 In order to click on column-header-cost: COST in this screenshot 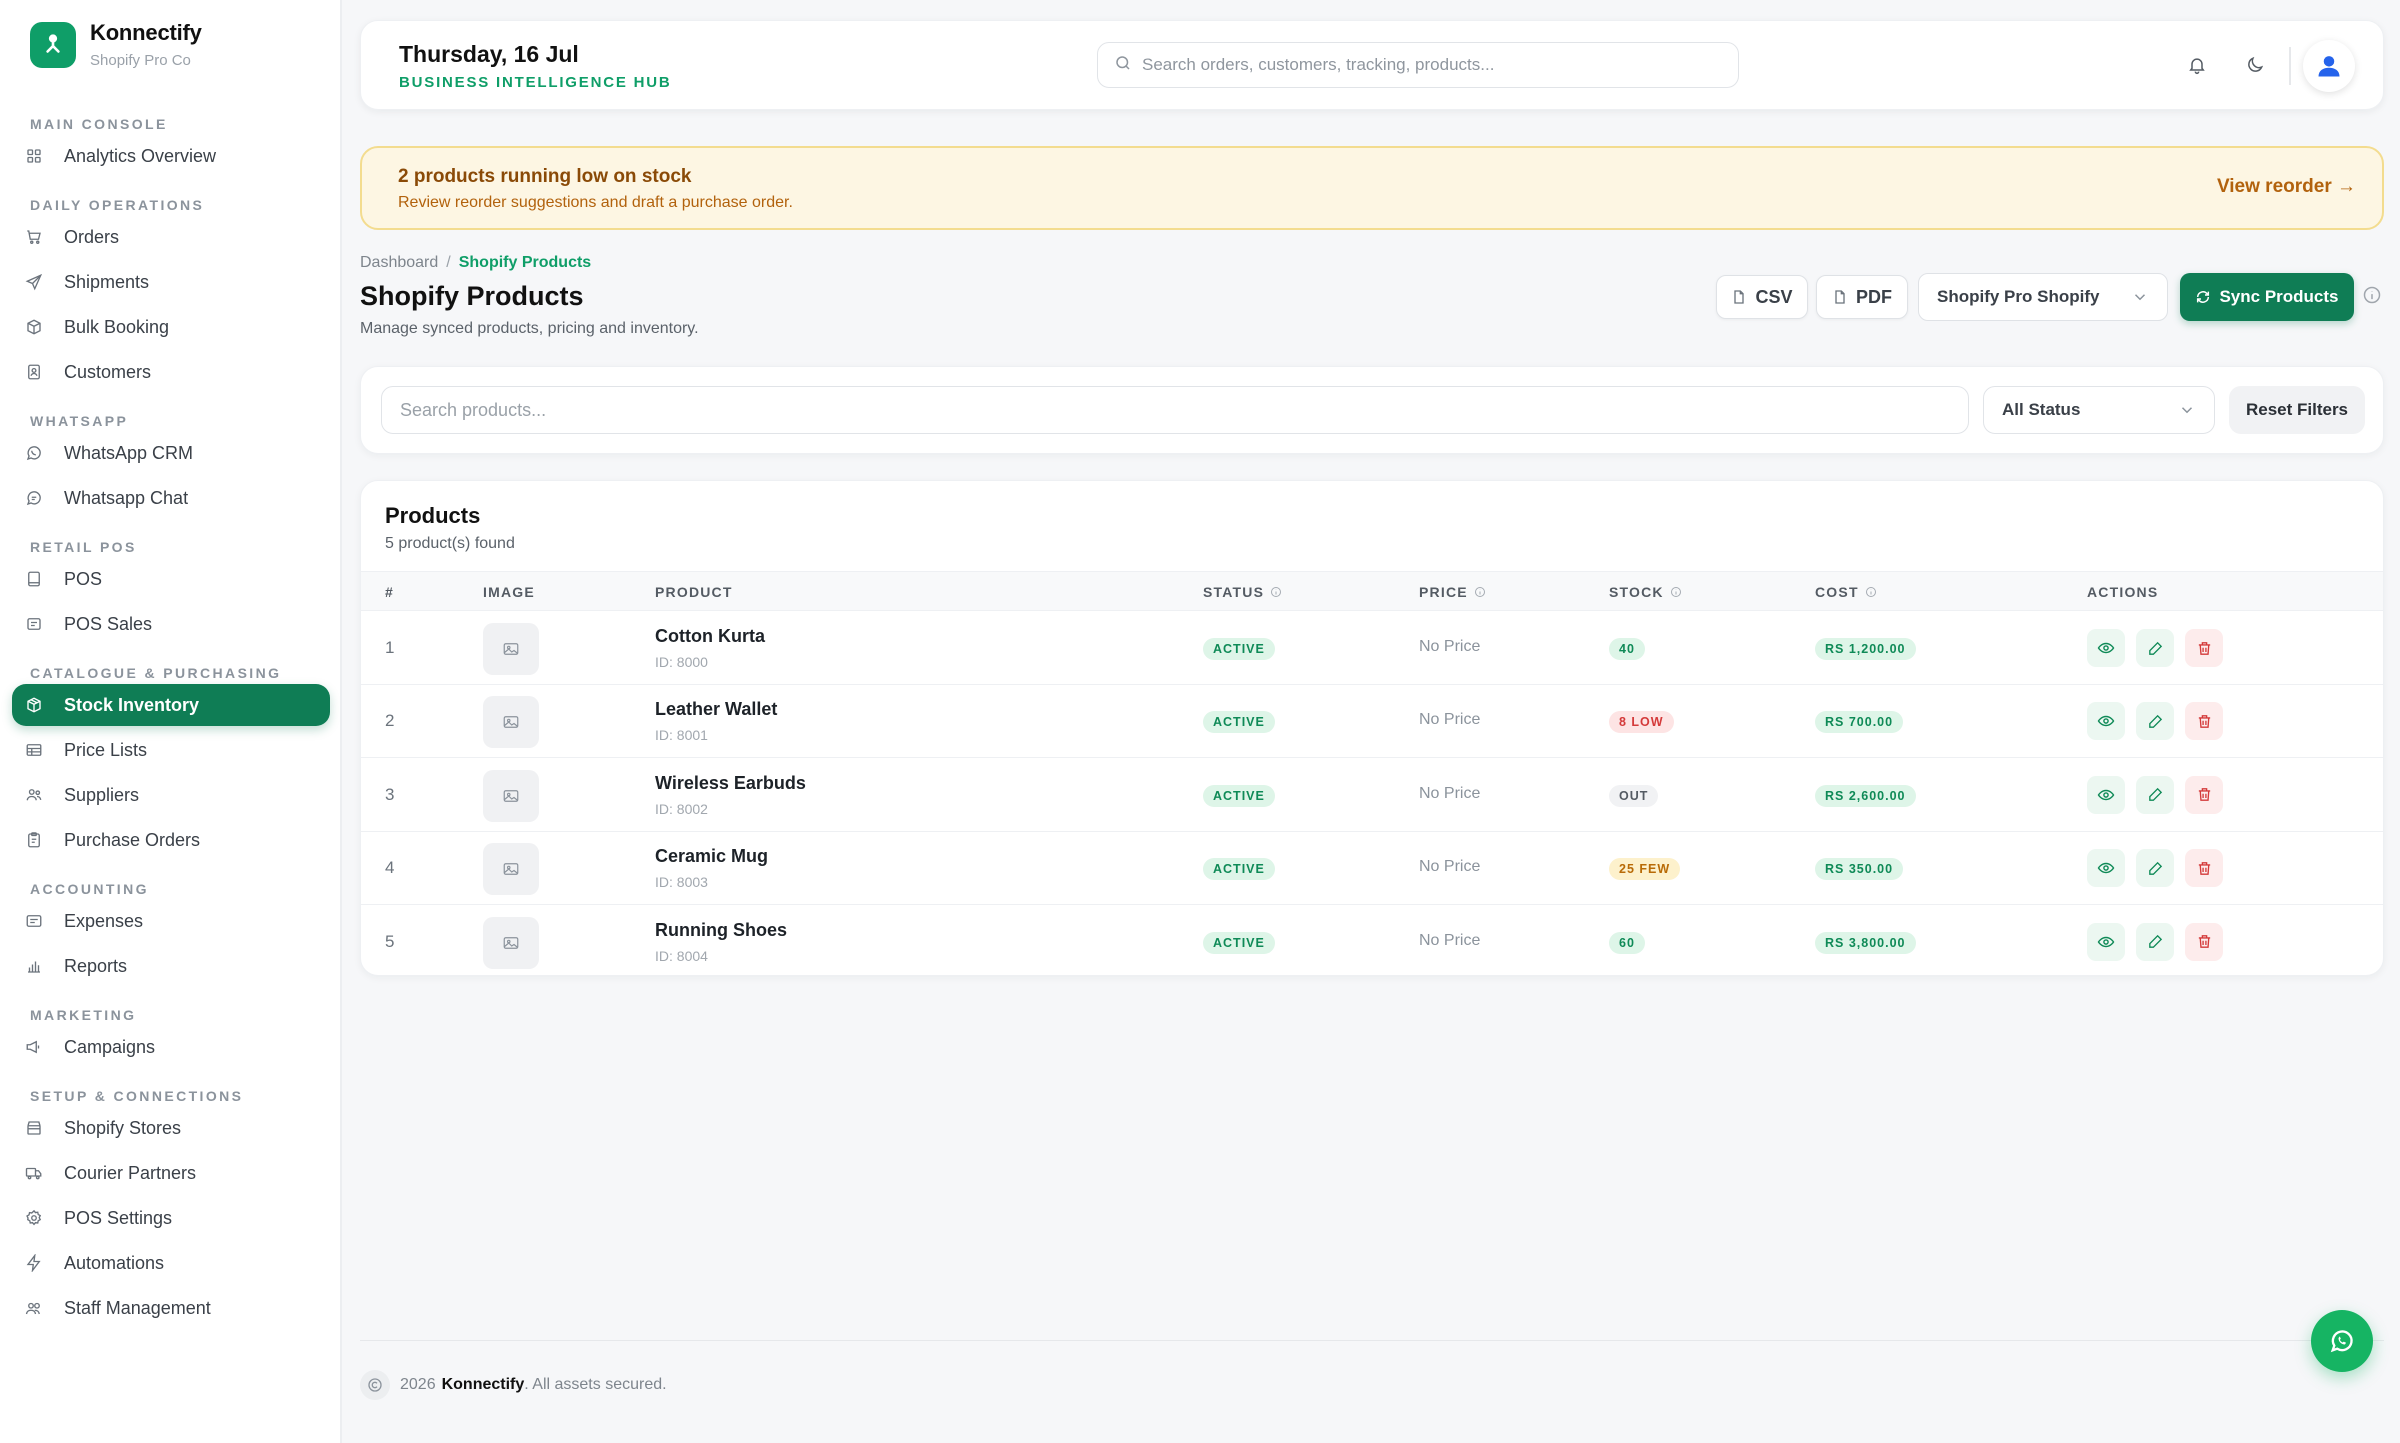, I will do `click(1846, 592)`.